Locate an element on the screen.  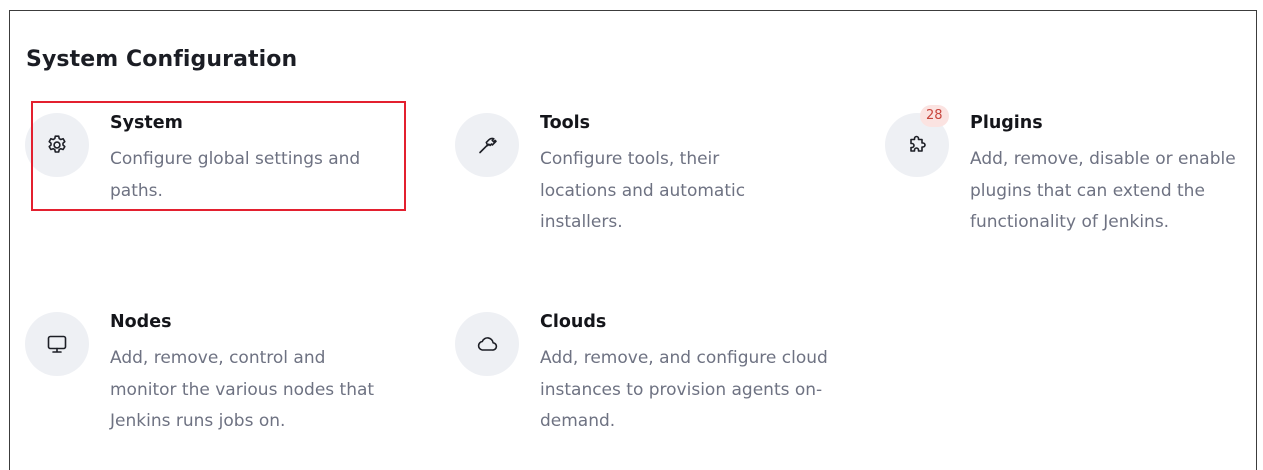
tools-icon-circle is located at coordinates (487, 145).